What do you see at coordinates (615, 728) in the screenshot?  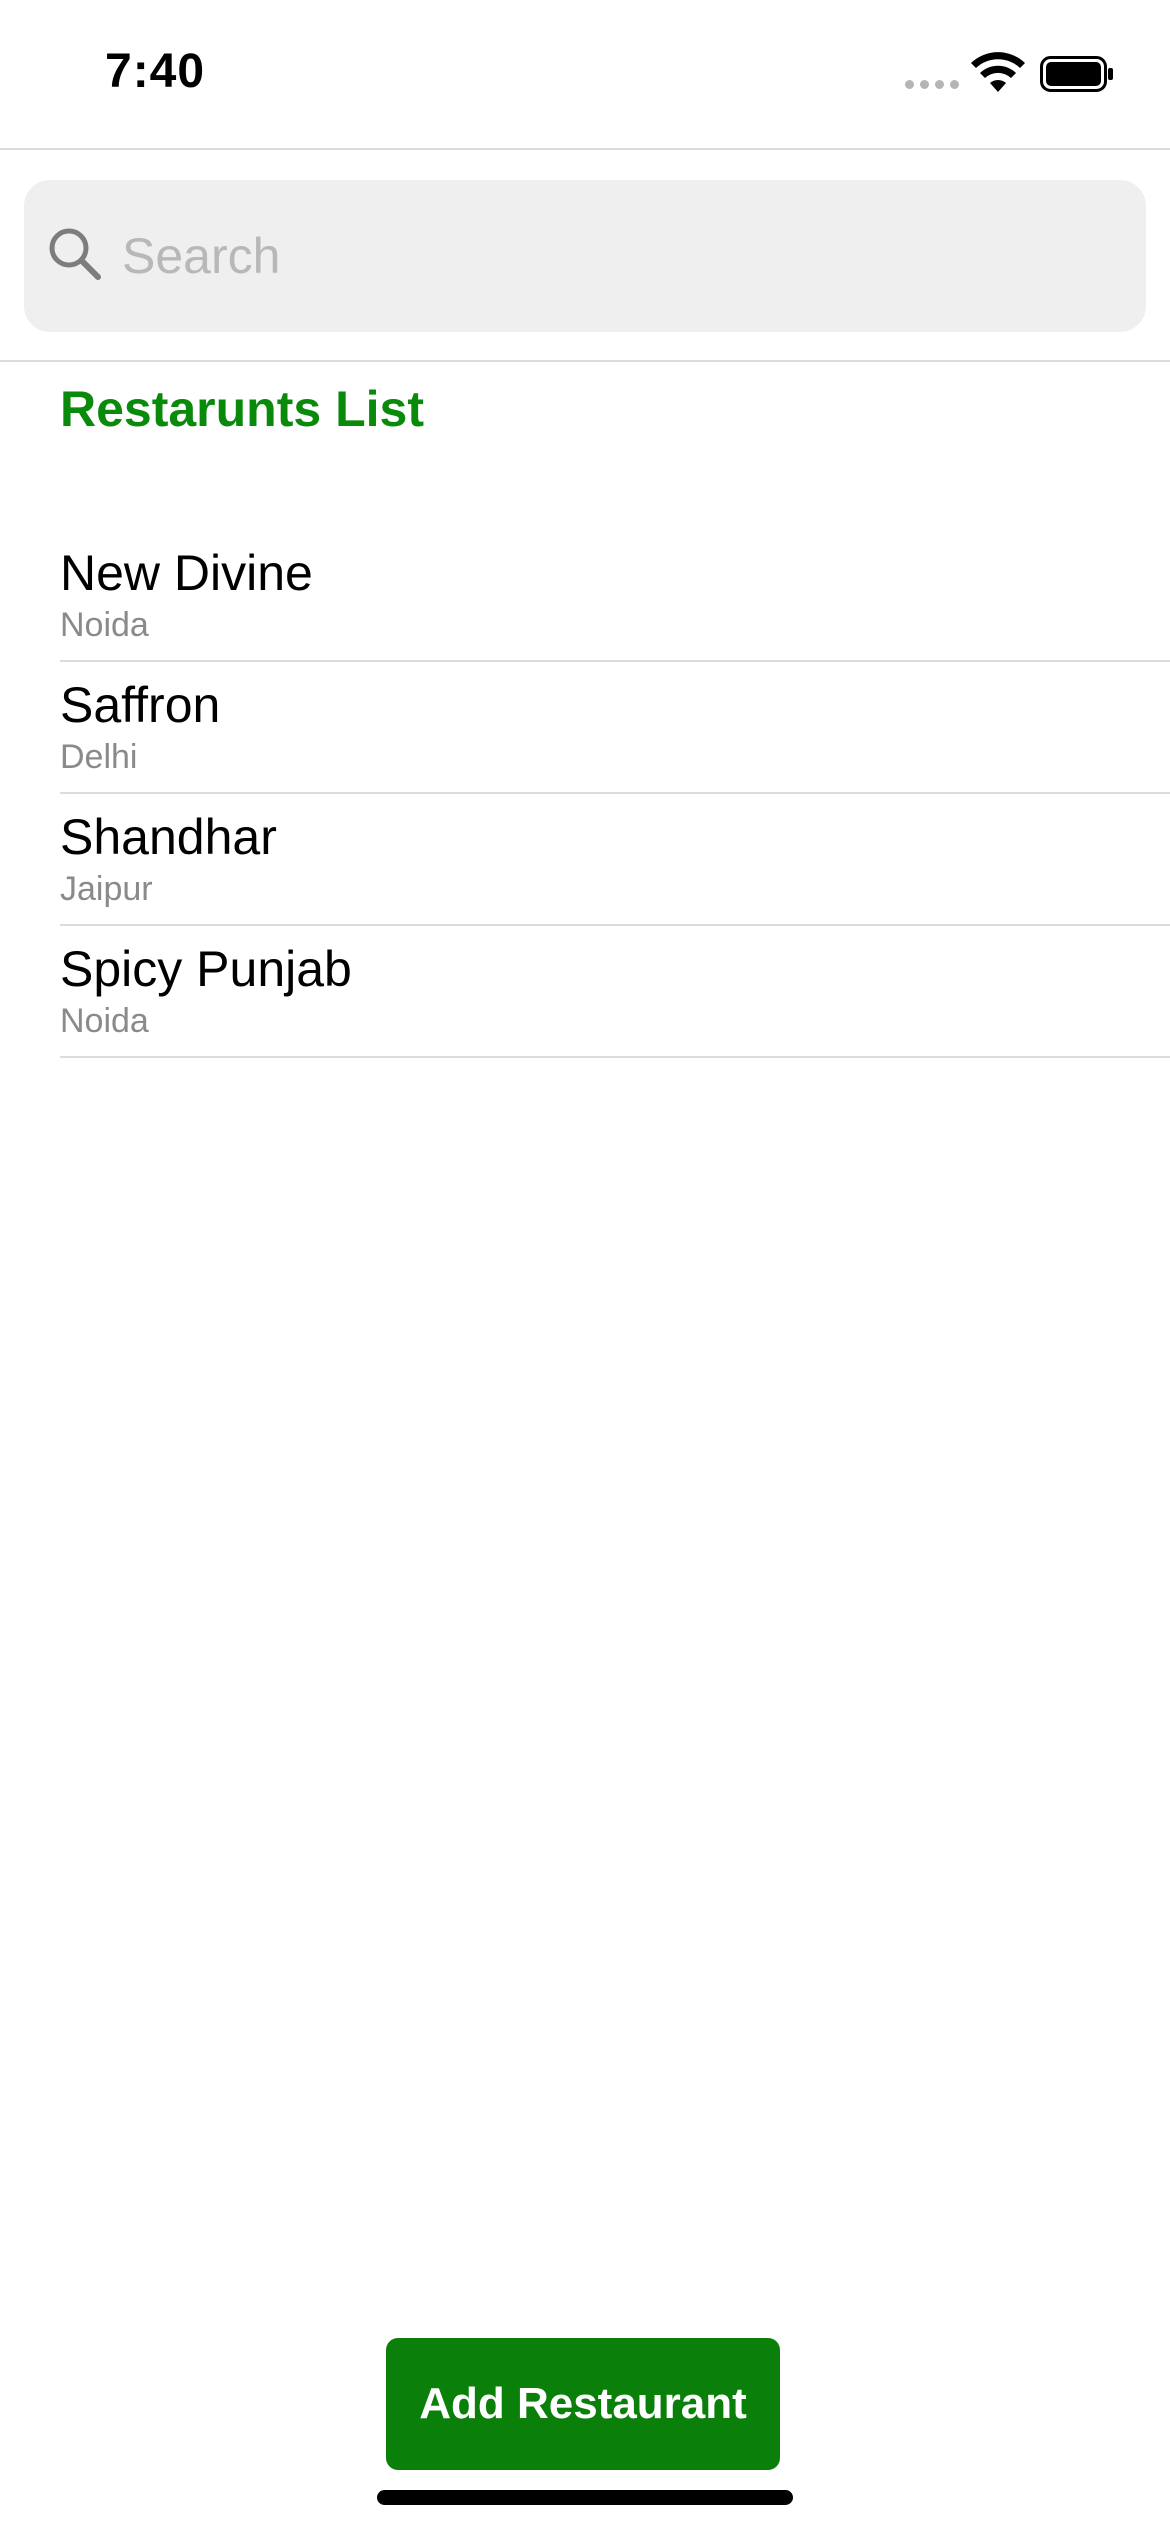 I see `restaurant-list-item: Saffron Delhi` at bounding box center [615, 728].